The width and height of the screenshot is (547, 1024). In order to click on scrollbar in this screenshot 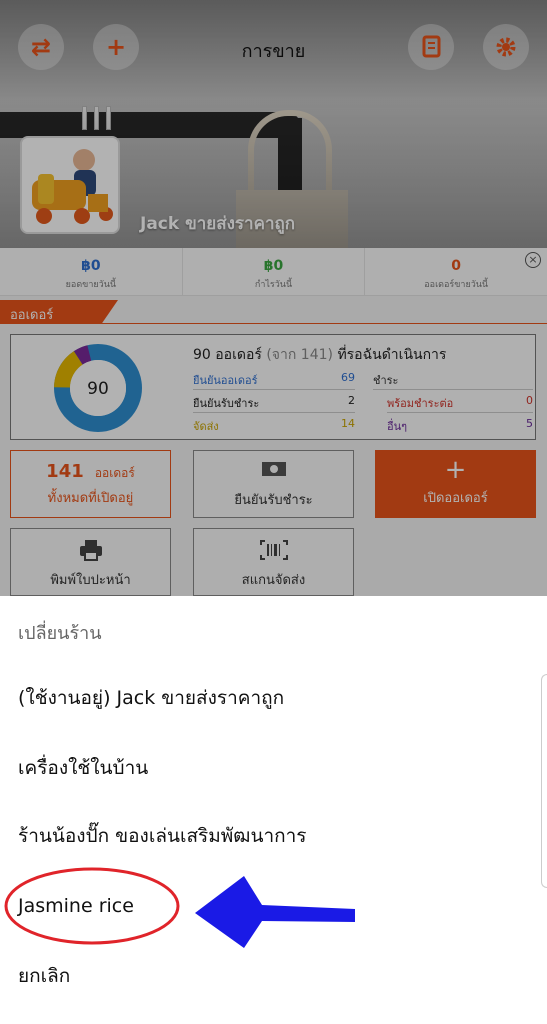, I will do `click(544, 781)`.